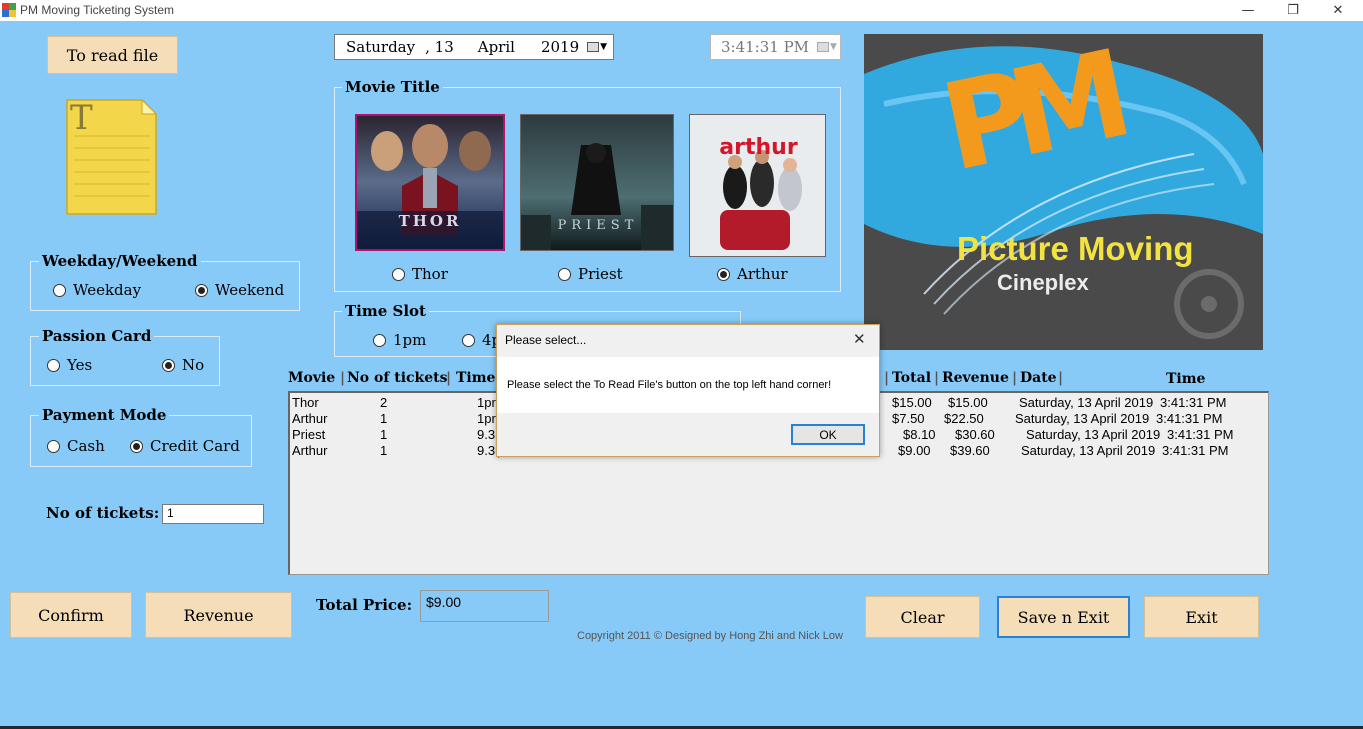  I want to click on cineplex-logo: PM Picture Moving Cineplex, so click(1063, 192).